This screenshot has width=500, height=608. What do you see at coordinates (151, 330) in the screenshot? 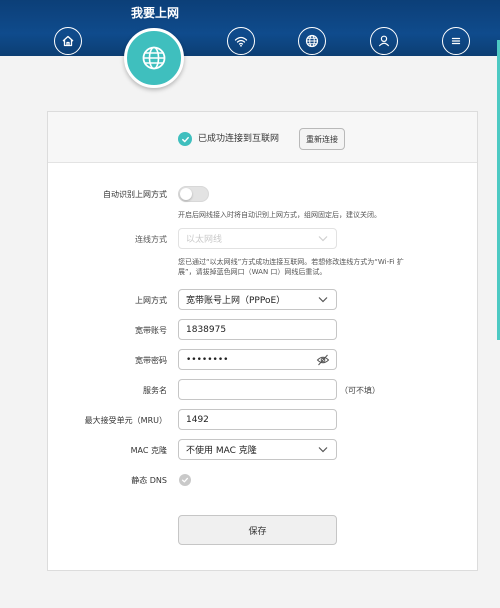
I see `account-label: 宽带账号` at bounding box center [151, 330].